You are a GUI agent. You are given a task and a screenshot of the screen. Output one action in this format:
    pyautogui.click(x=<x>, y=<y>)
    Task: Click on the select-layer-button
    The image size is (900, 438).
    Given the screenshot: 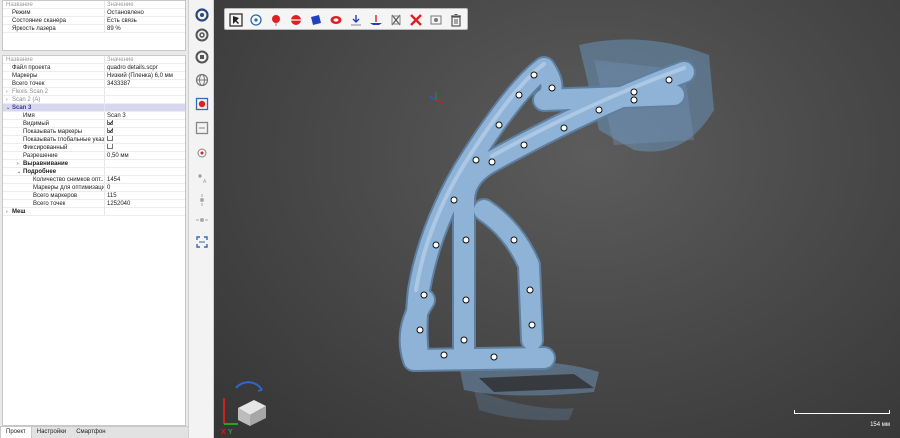 What is the action you would take?
    pyautogui.click(x=296, y=20)
    